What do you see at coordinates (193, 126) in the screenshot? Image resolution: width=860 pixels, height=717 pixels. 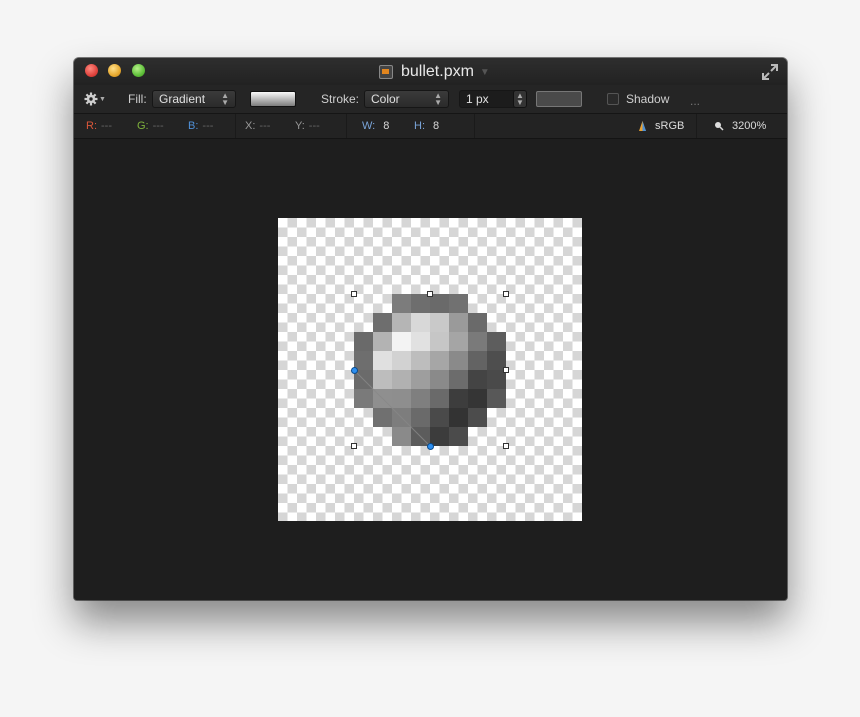 I see `b-label: B:` at bounding box center [193, 126].